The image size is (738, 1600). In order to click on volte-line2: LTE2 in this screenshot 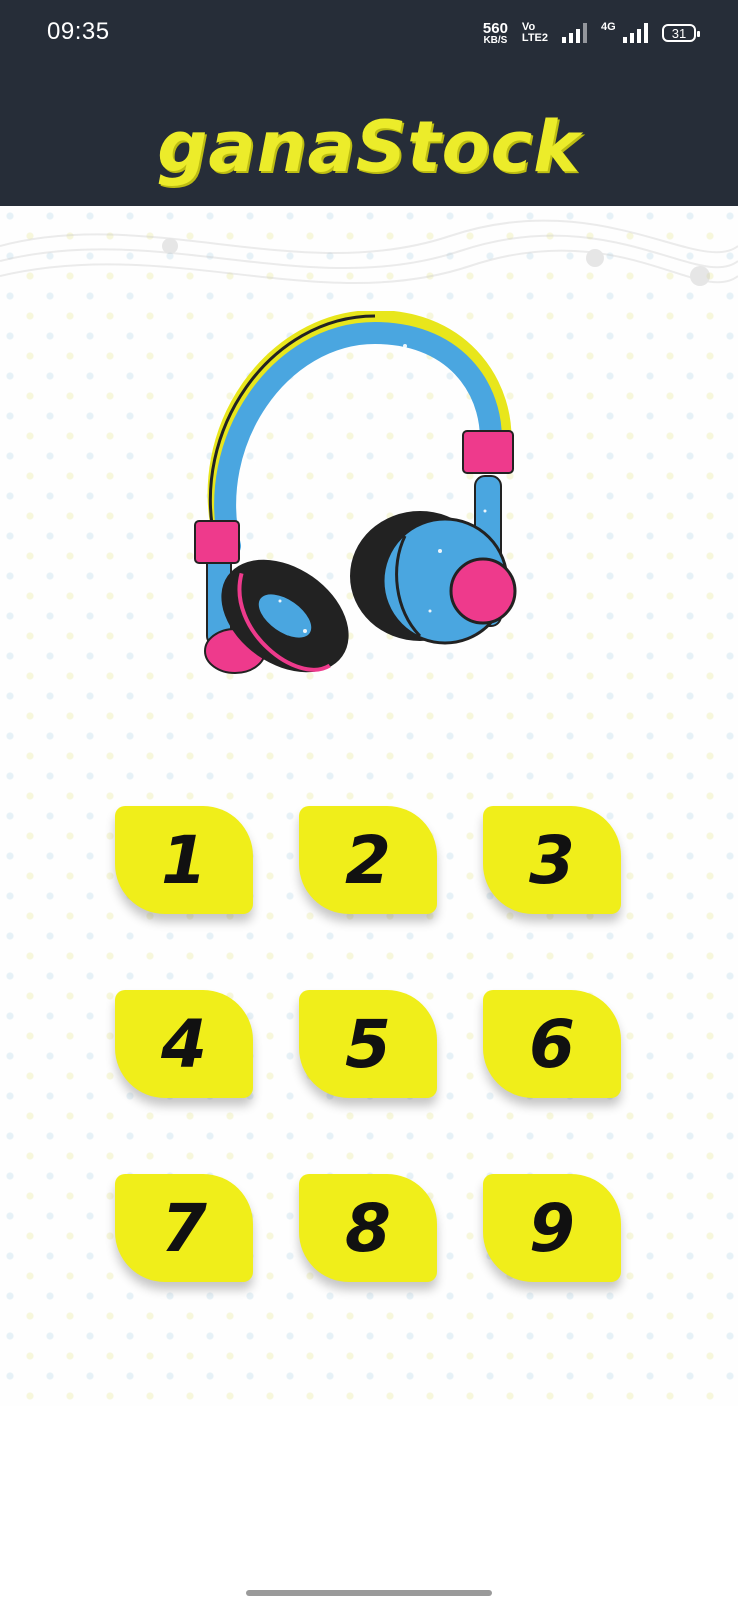, I will do `click(534, 38)`.